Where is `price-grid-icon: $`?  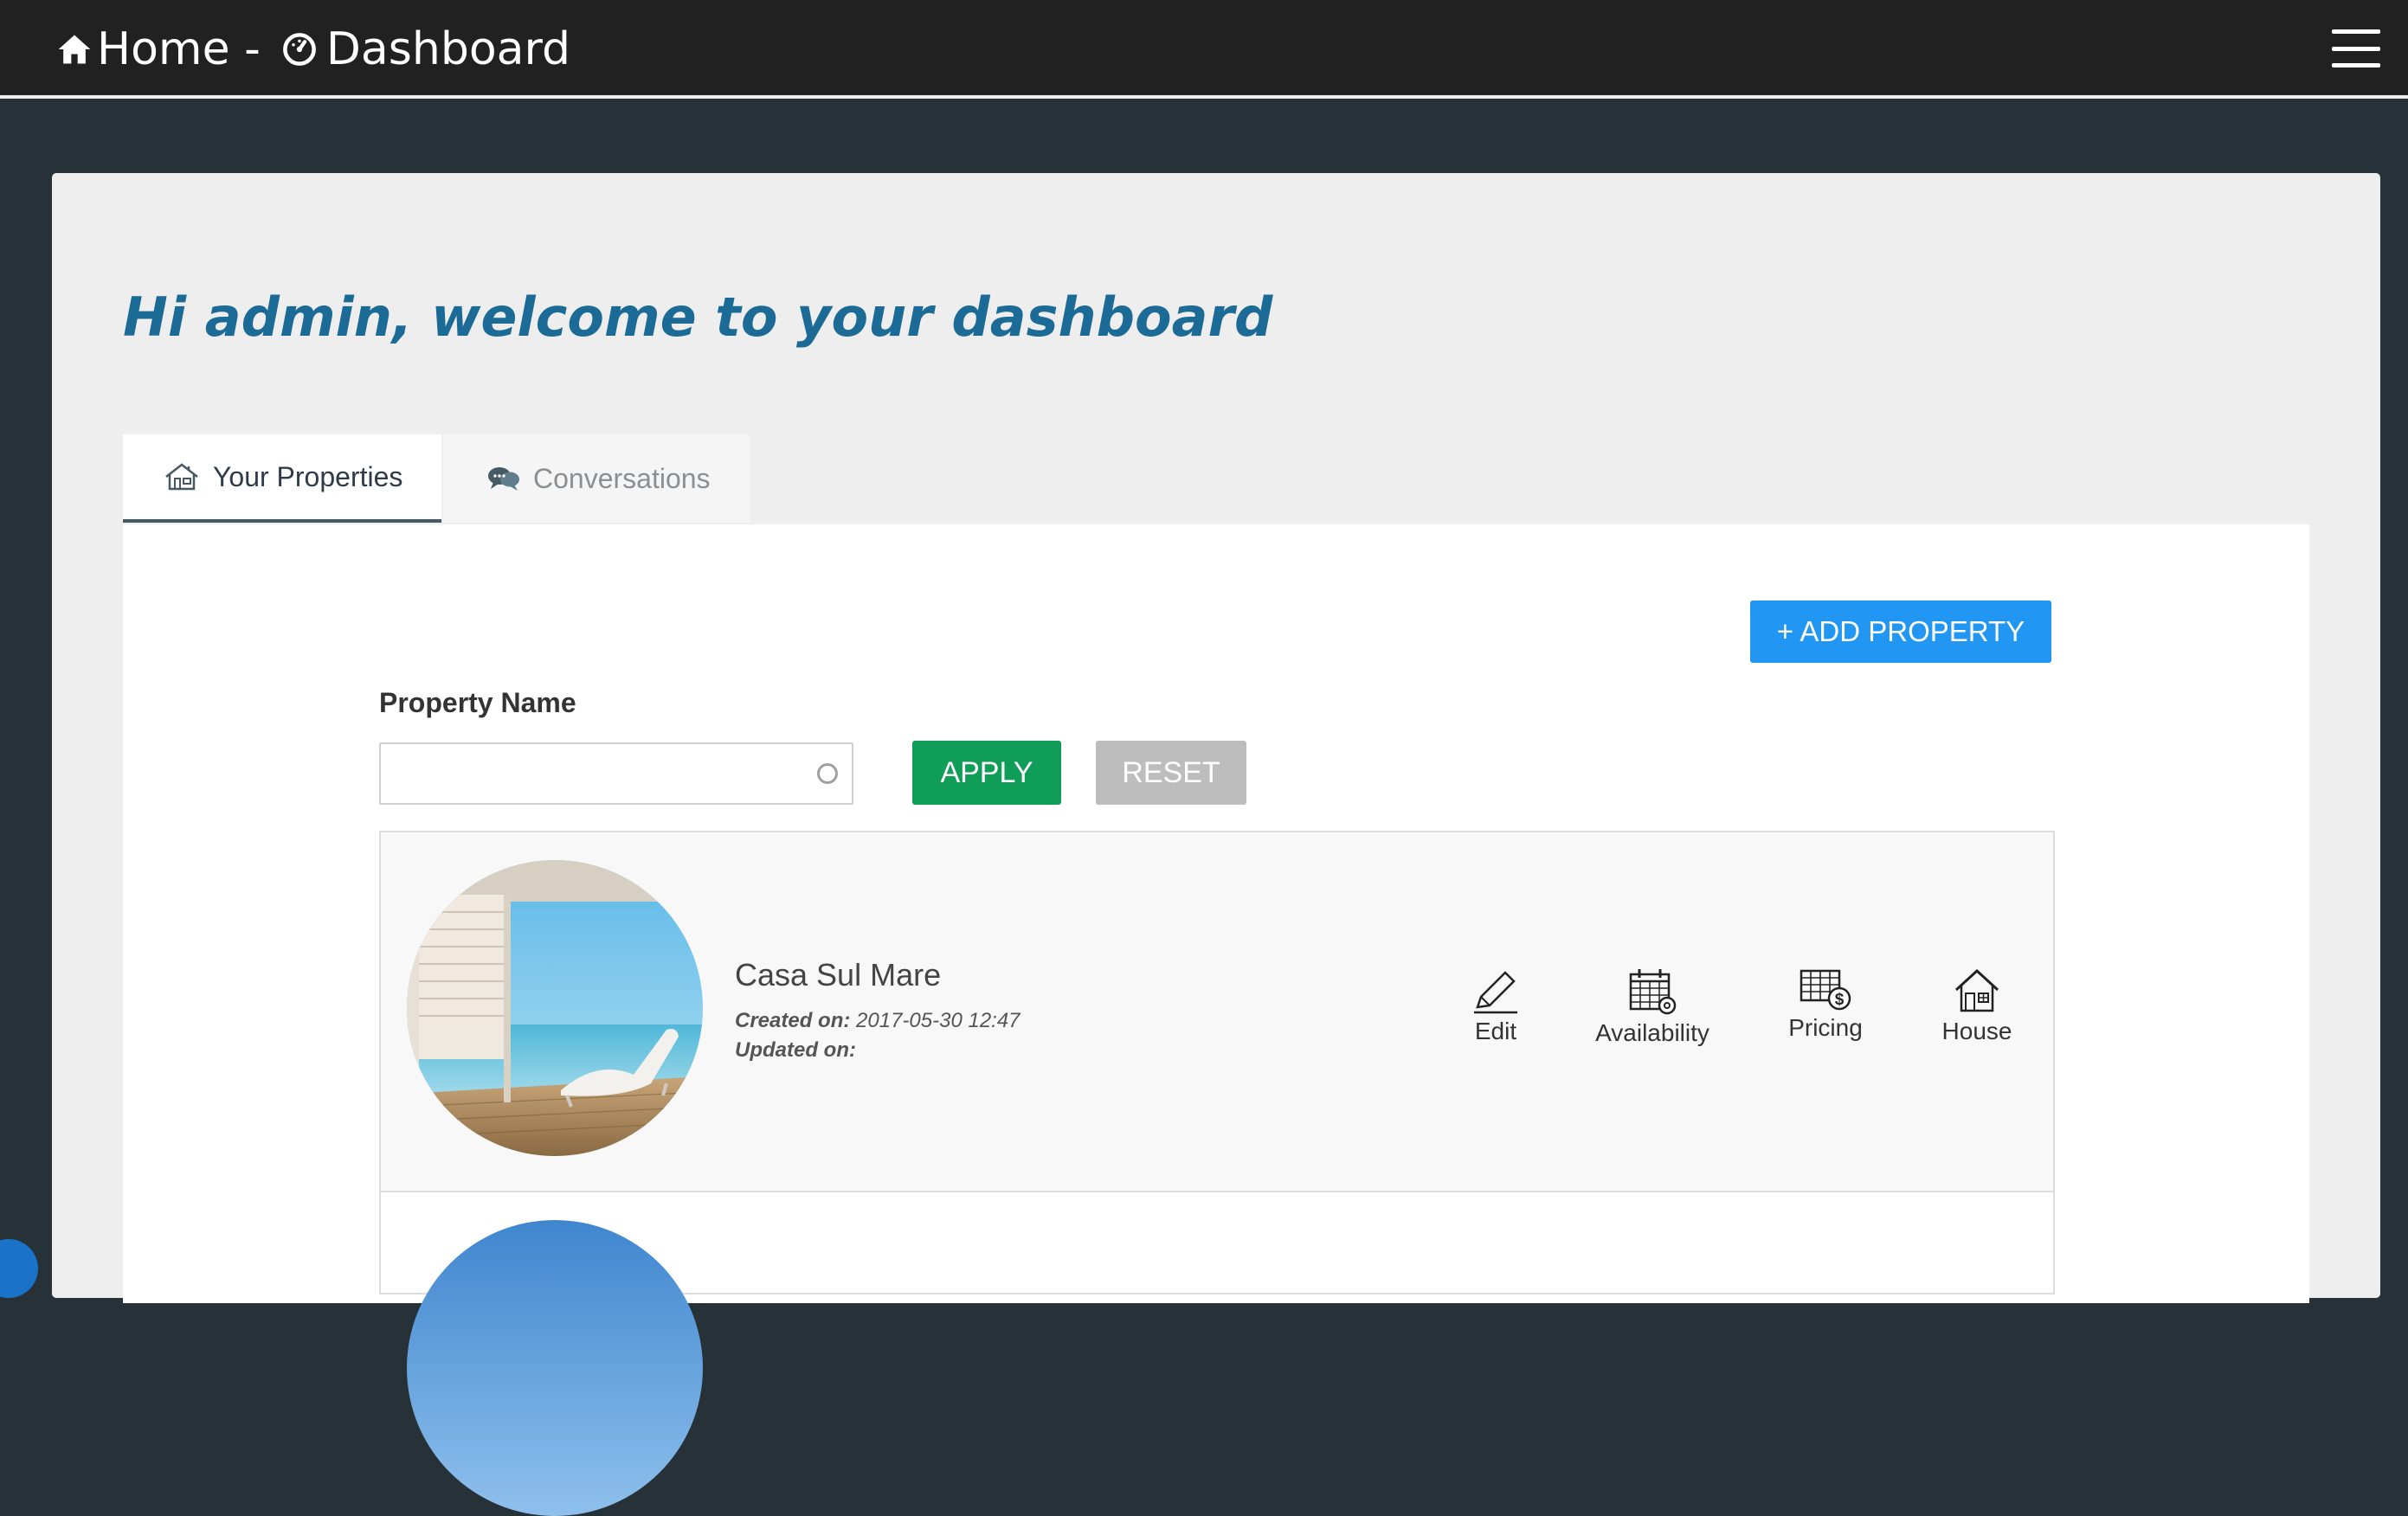
price-grid-icon: $ is located at coordinates (1825, 990).